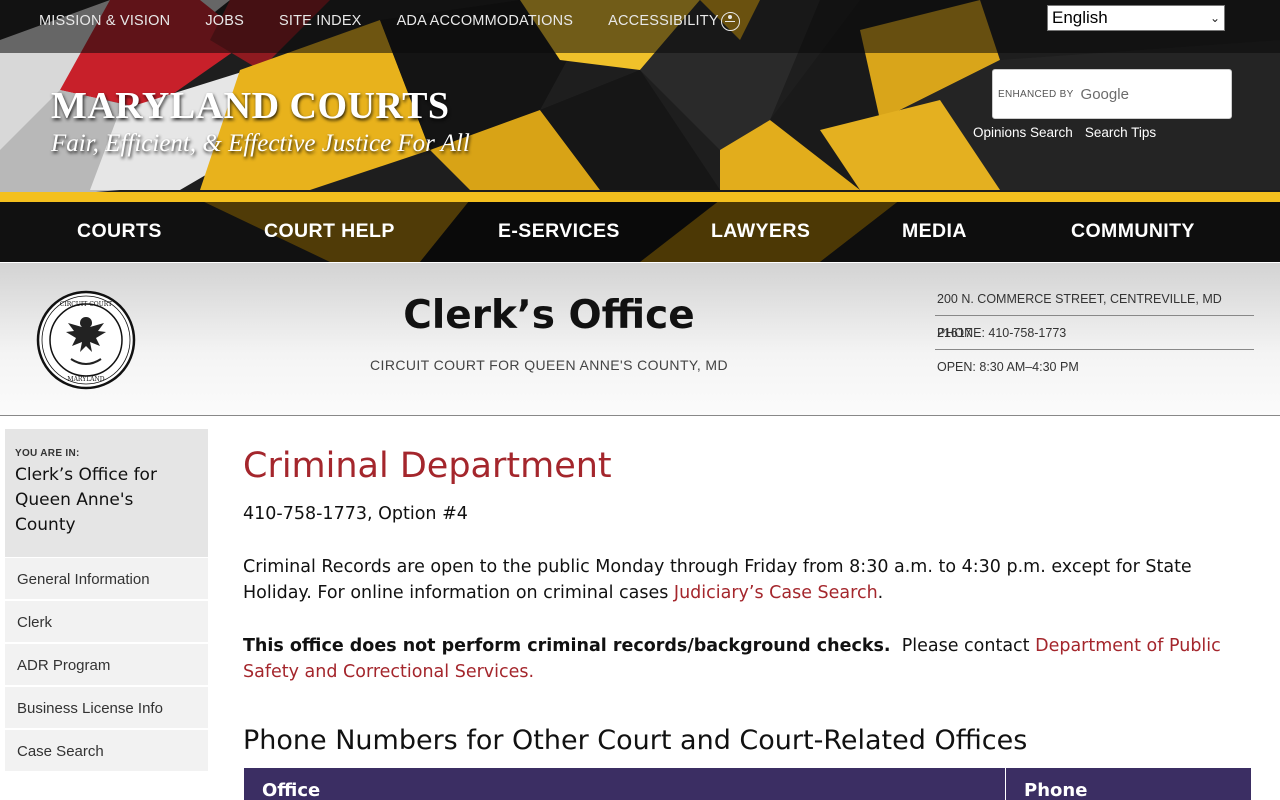 Image resolution: width=1280 pixels, height=800 pixels. I want to click on search-links: Opinions Search Search Tips, so click(1064, 132).